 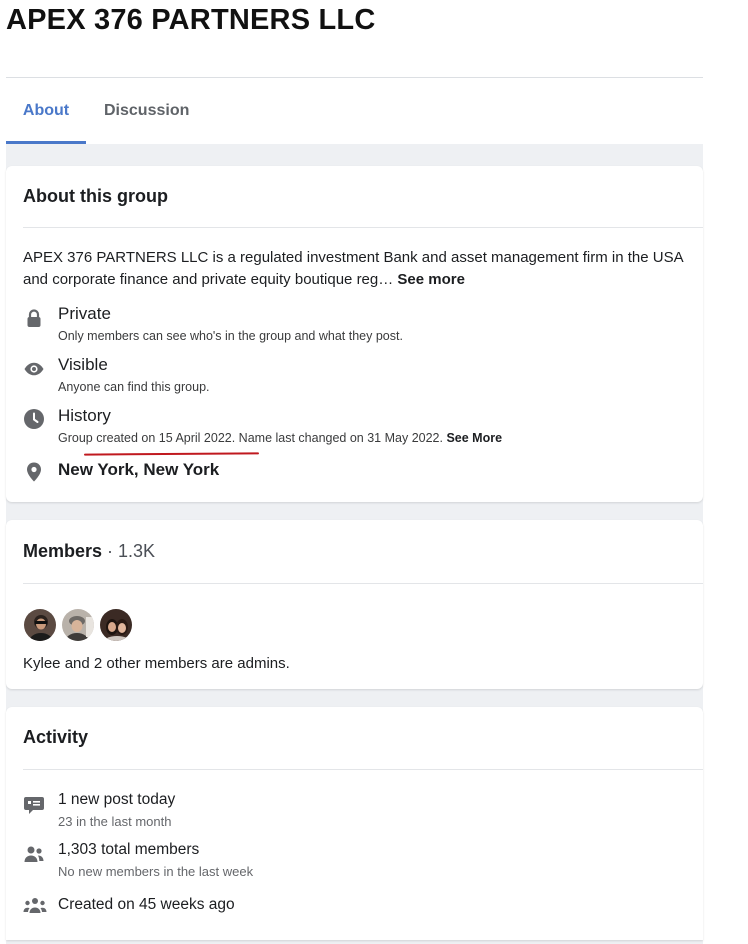 What do you see at coordinates (115, 821) in the screenshot?
I see `activity-posts-subtitle: 23 in the last month` at bounding box center [115, 821].